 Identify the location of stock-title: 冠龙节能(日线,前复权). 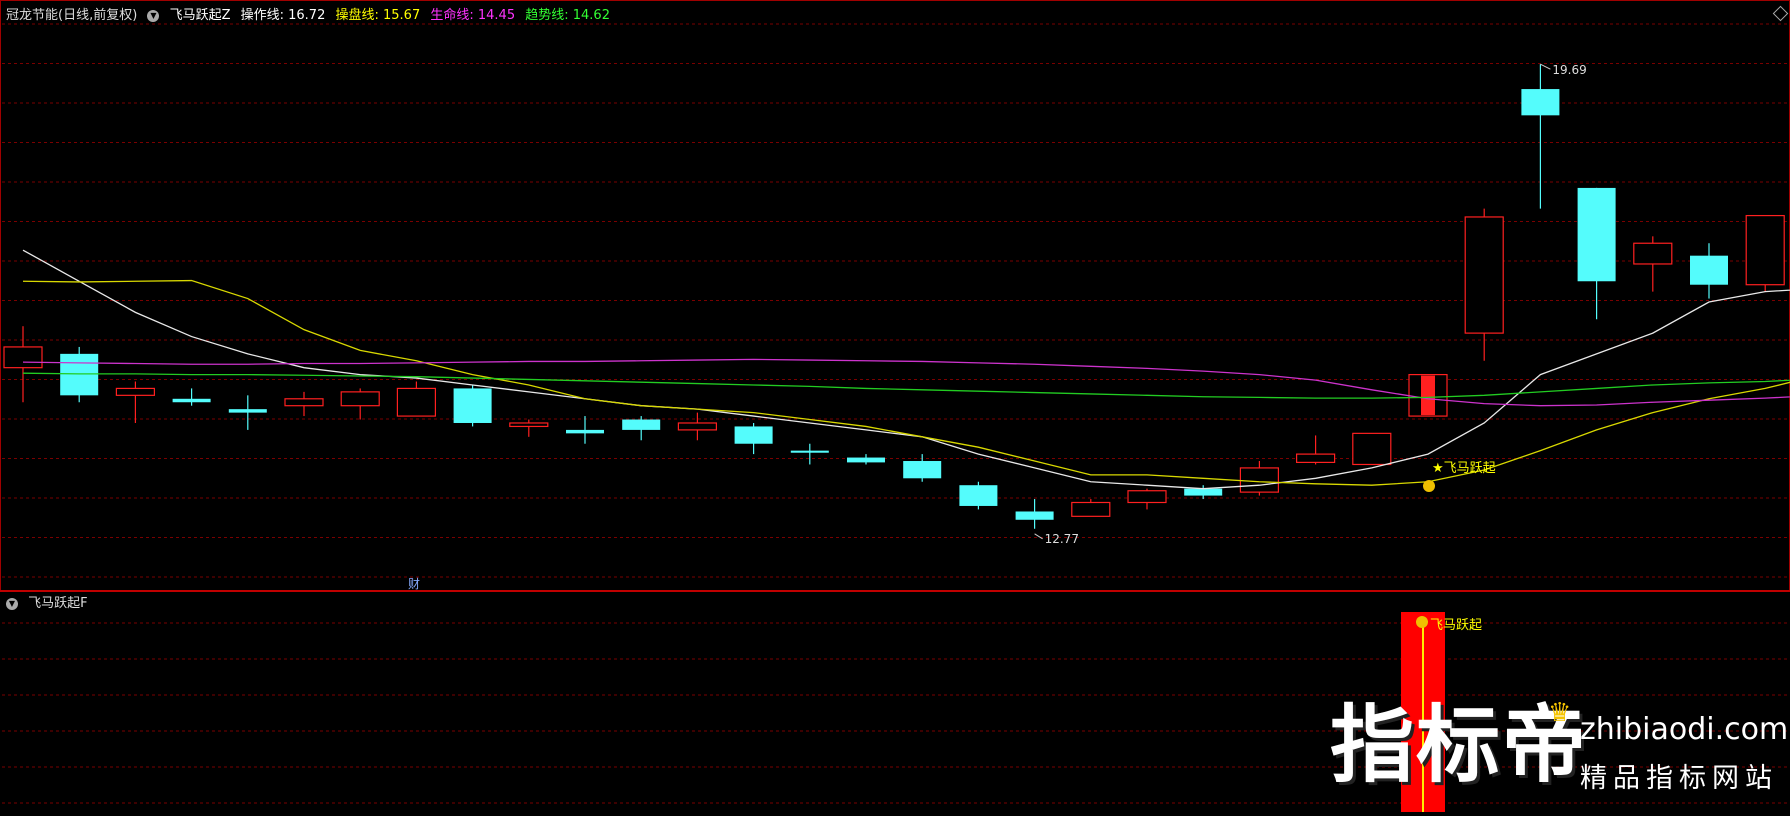
(72, 15).